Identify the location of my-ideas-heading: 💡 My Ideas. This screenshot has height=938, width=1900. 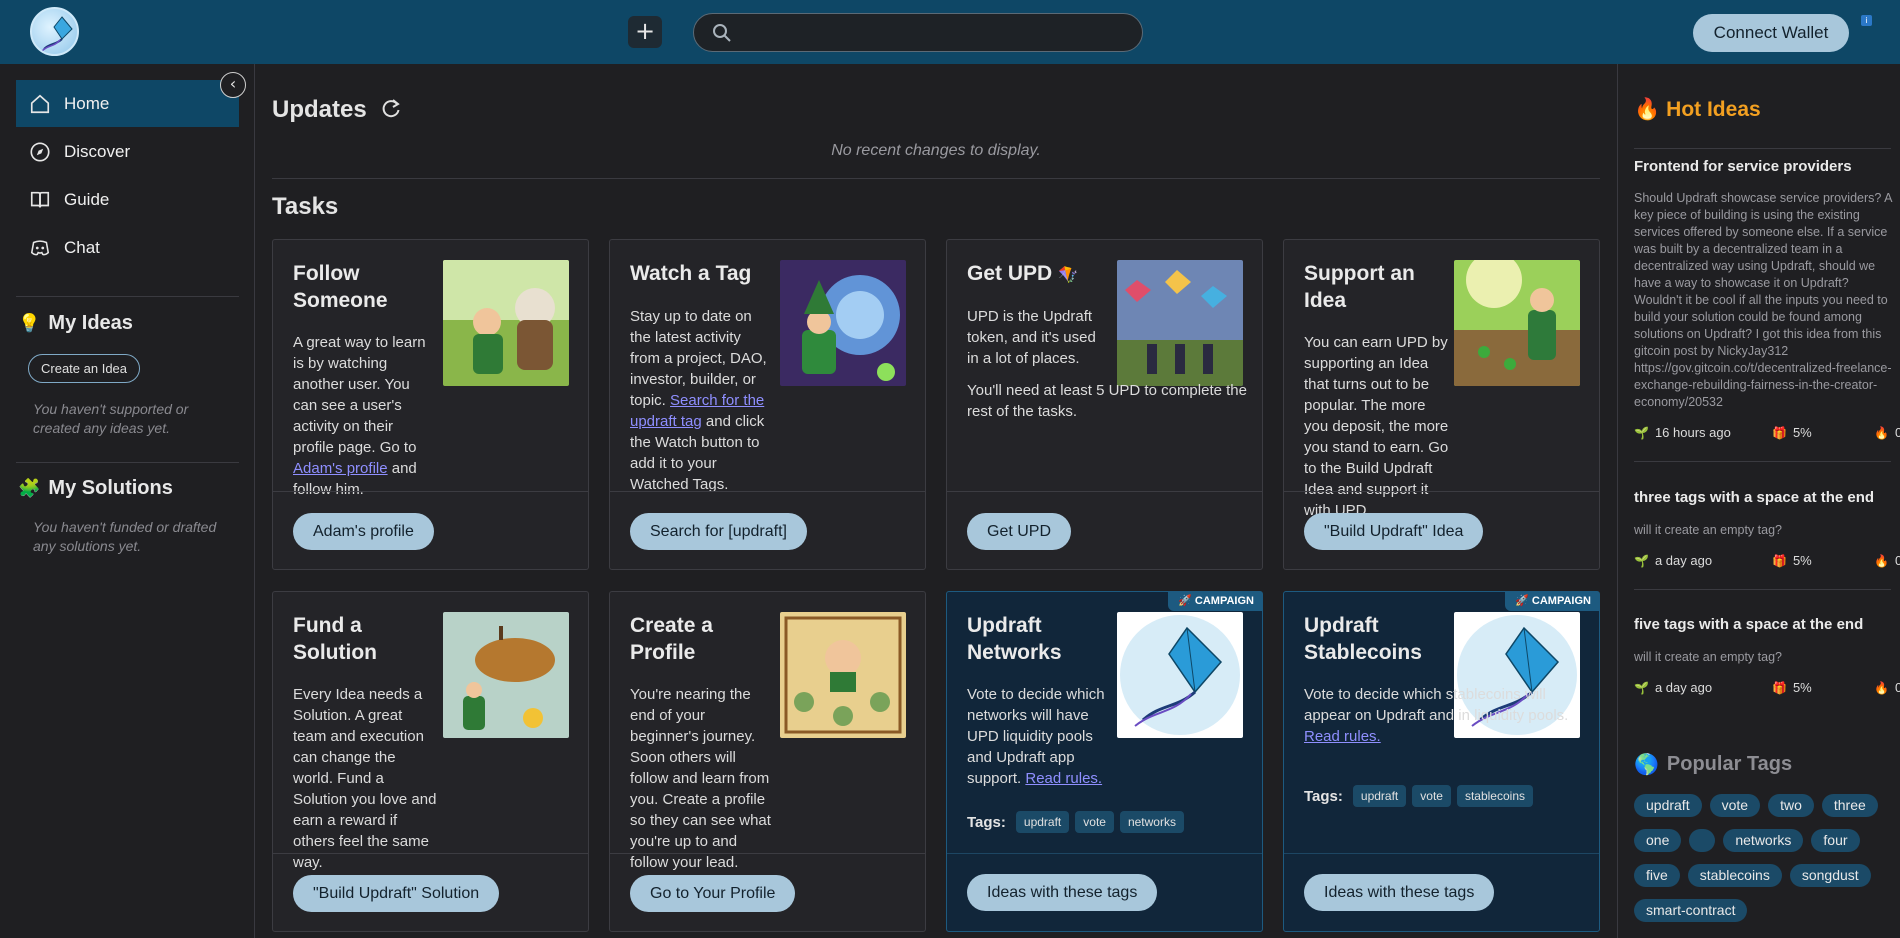
(75, 323).